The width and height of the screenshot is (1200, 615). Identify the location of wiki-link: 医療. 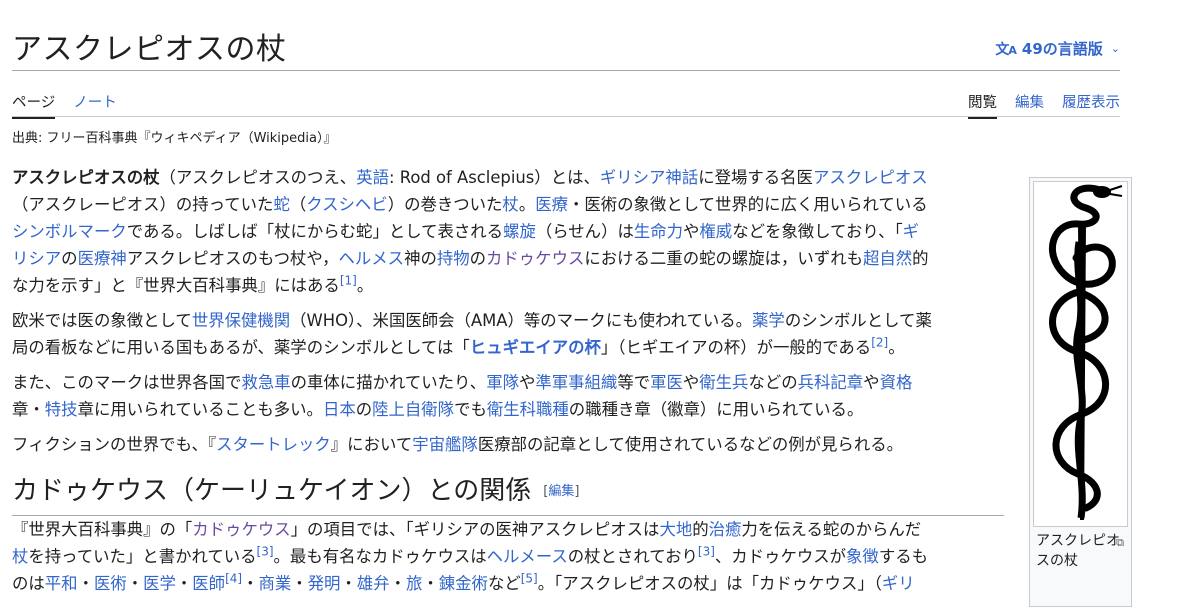
(551, 204).